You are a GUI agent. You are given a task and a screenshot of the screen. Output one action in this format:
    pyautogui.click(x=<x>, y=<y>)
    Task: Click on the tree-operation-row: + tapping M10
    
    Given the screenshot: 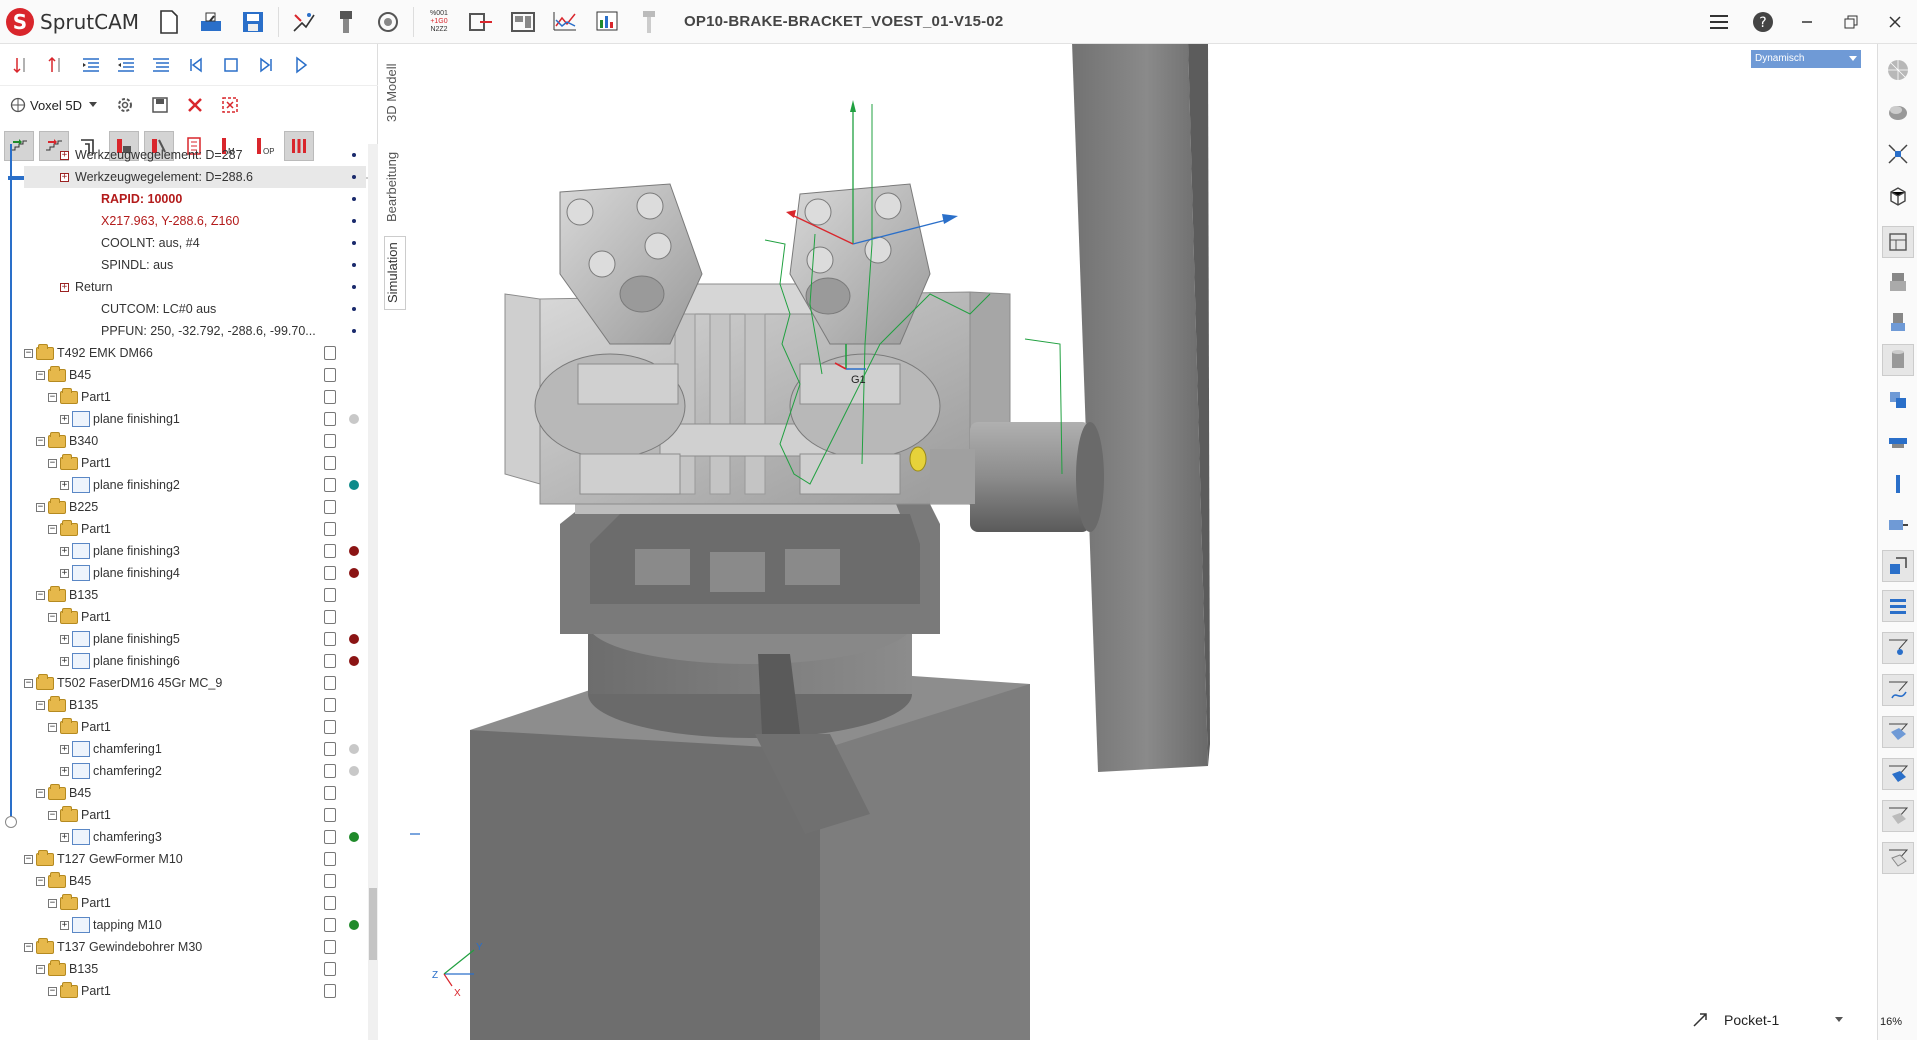 What is the action you would take?
    pyautogui.click(x=195, y=925)
    